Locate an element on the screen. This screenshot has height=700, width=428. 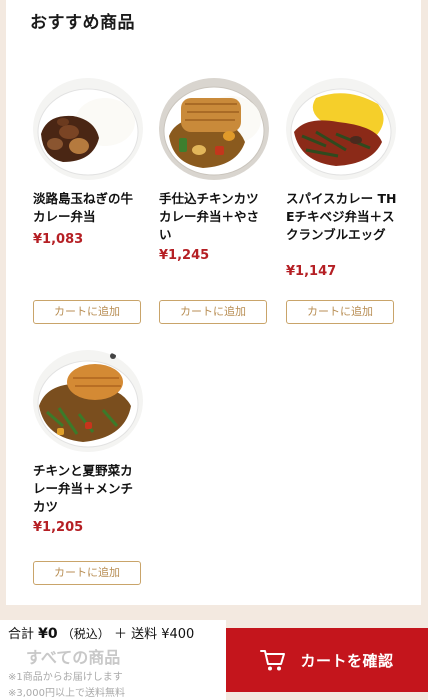
shipping-fee: ＋ 送料 ¥400 is located at coordinates (154, 634).